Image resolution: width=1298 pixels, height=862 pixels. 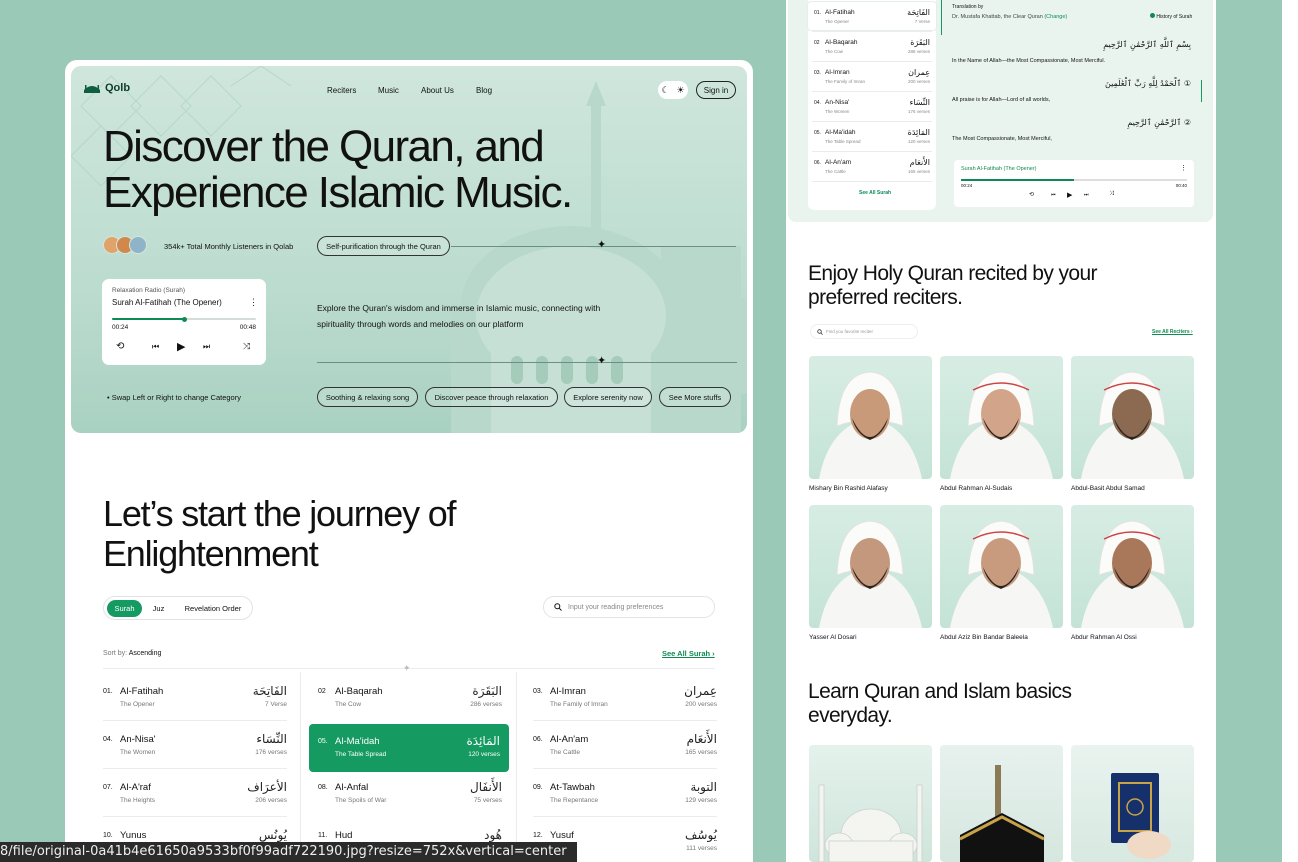 I want to click on surah-arabic: الأَنفَال, so click(x=486, y=787).